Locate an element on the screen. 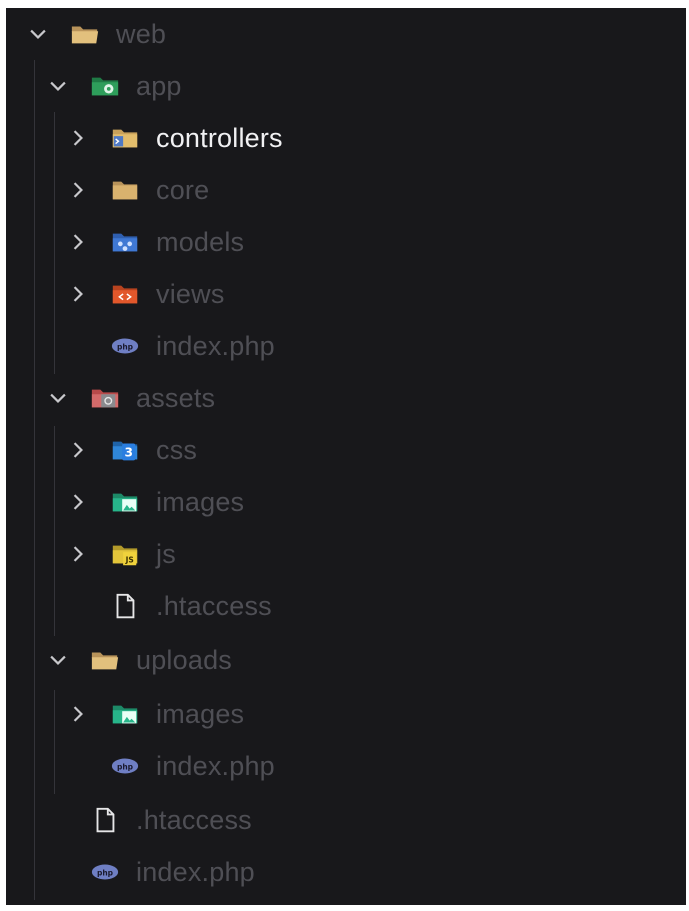 This screenshot has height=911, width=689. tree-item-views: views is located at coordinates (115, 294).